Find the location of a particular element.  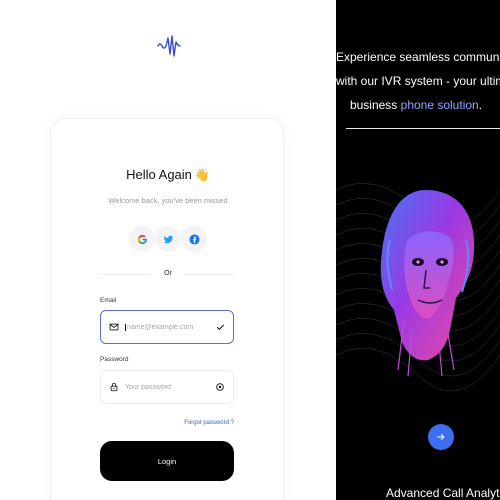

password-field-wrapper is located at coordinates (167, 387).